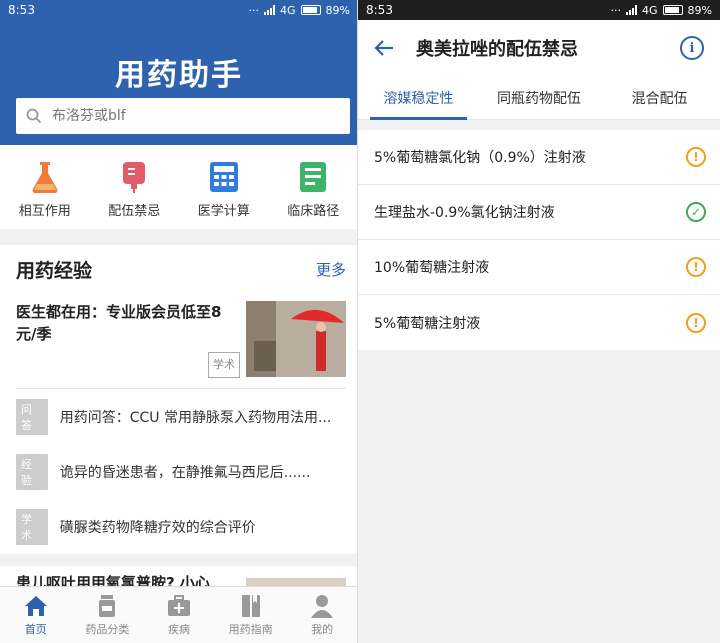  Describe the element at coordinates (464, 213) in the screenshot. I see `solvent-name: 生理盐水-0.9%氯化钠注射液` at that location.